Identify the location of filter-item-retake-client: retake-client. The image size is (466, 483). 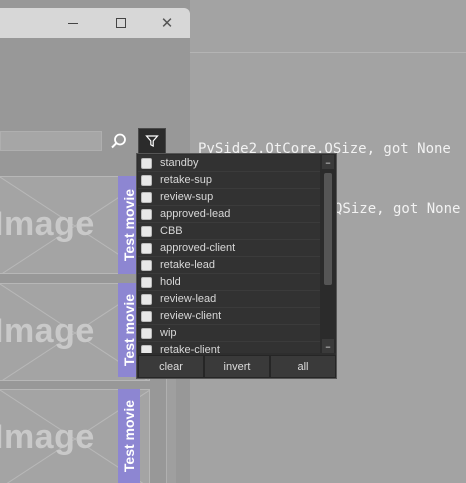
(229, 347).